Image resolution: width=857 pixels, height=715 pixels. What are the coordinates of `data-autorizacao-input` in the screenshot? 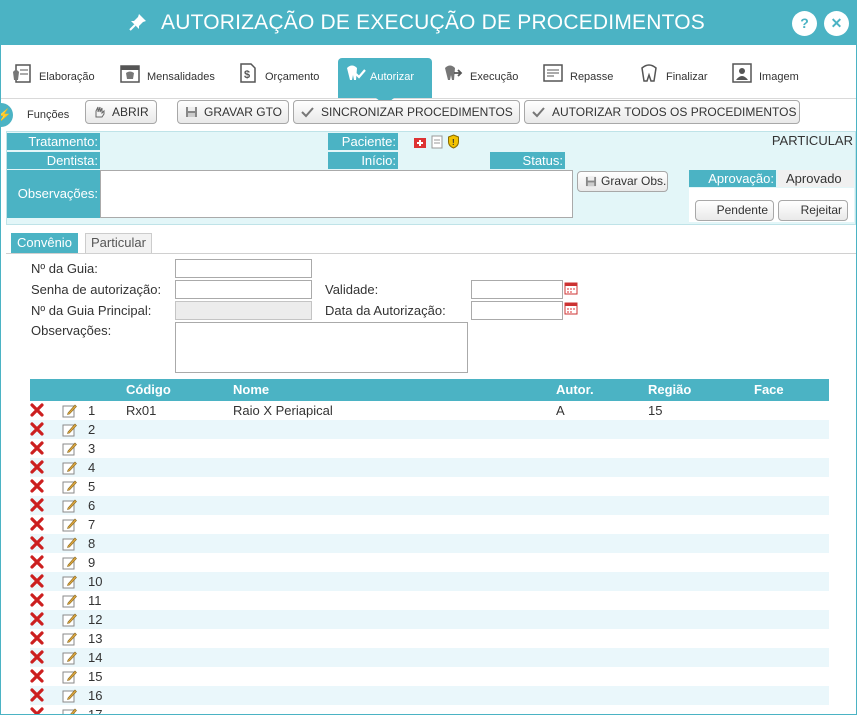 It's located at (517, 310).